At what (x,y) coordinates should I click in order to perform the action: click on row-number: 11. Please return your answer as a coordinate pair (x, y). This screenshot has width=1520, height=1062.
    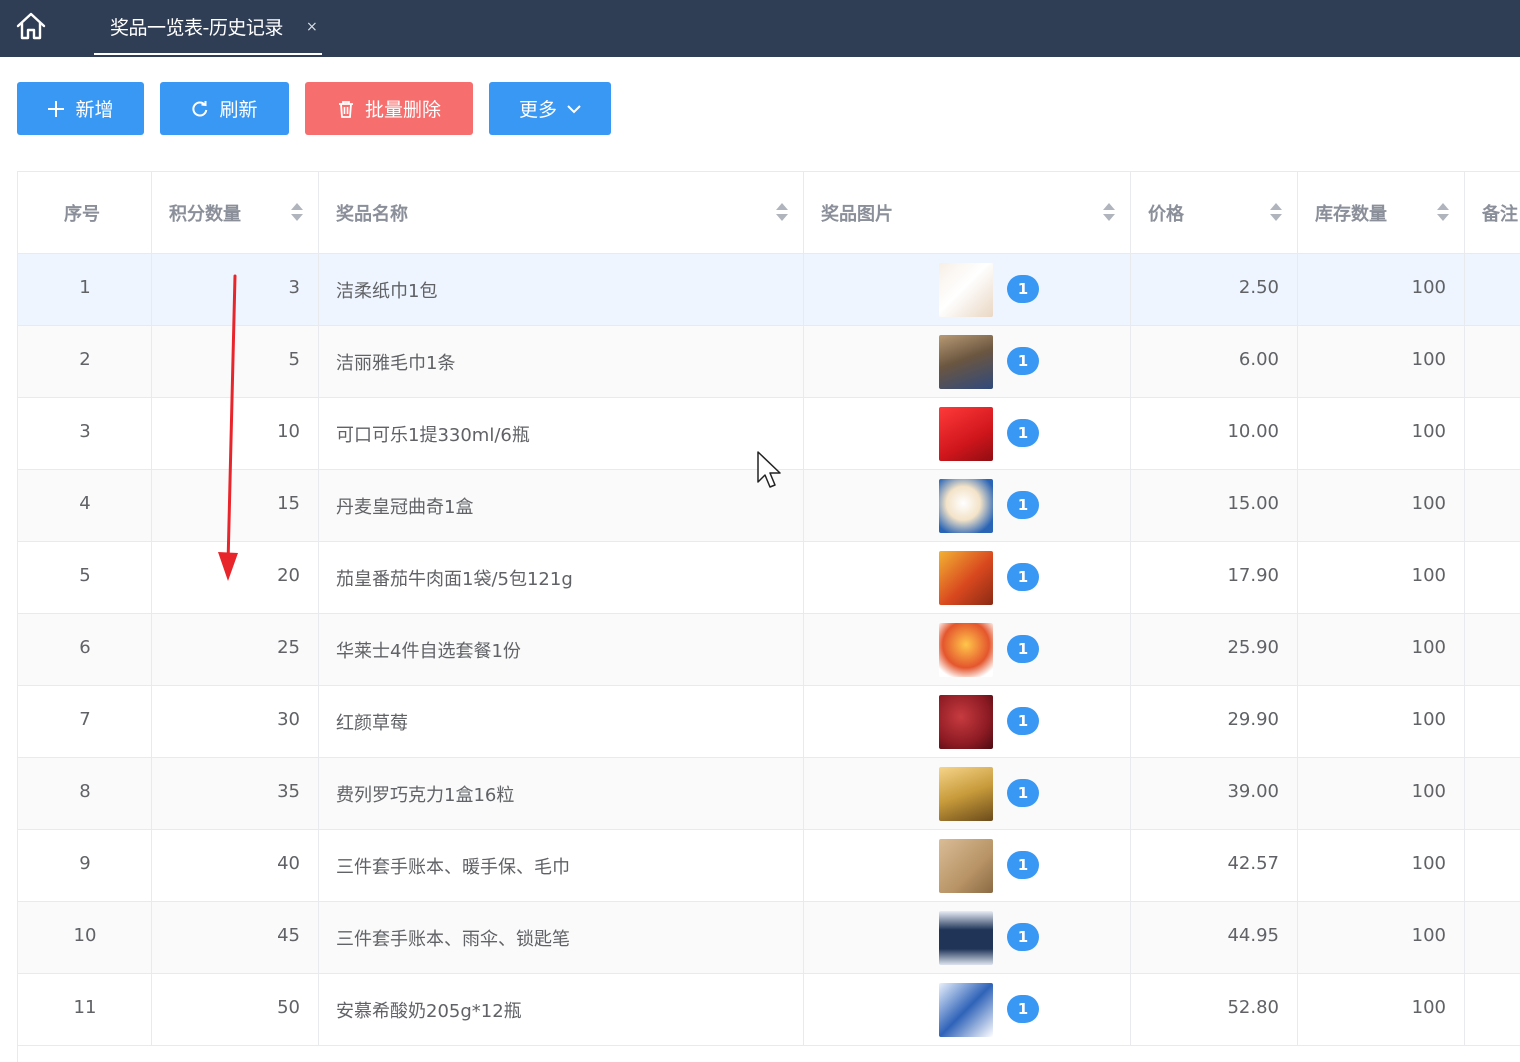
    Looking at the image, I should click on (85, 1007).